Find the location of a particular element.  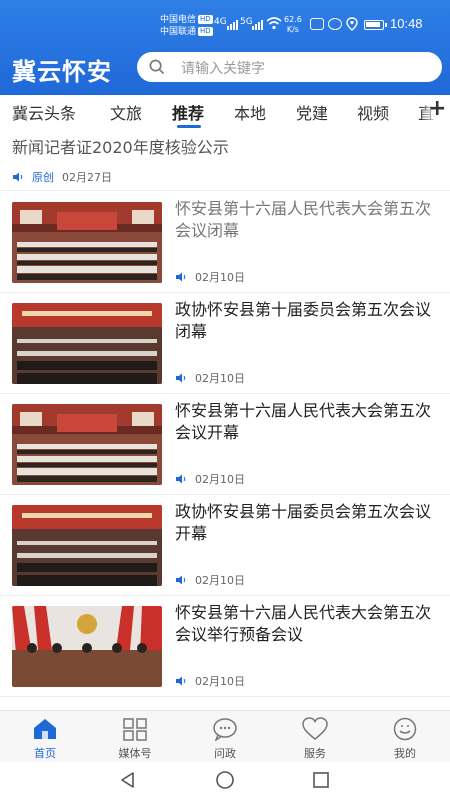

chat-bubble-icon is located at coordinates (225, 729).